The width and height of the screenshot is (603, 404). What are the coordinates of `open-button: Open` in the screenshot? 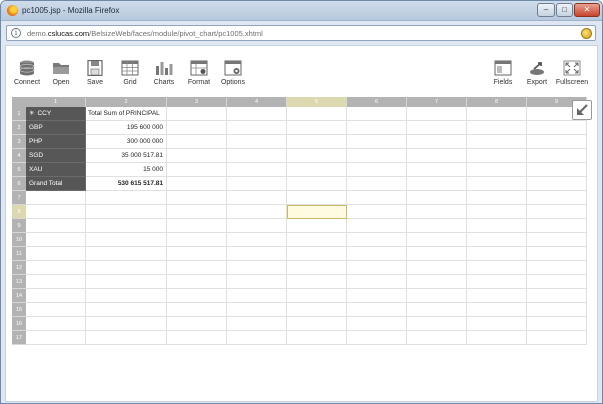 It's located at (61, 76).